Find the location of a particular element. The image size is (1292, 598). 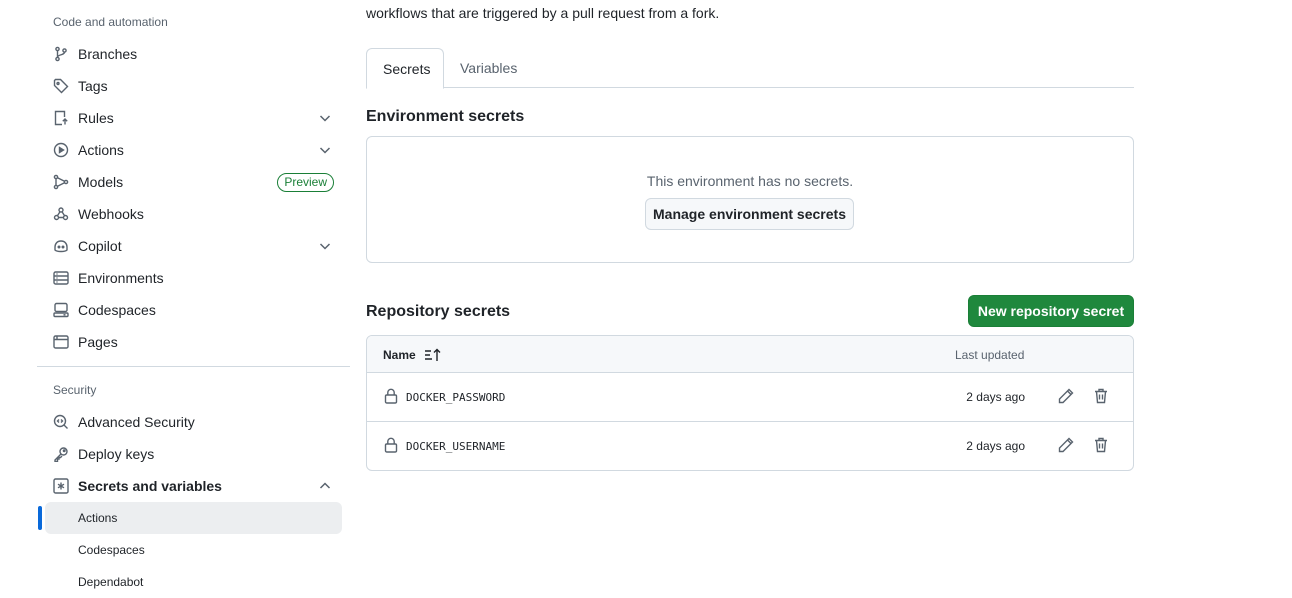

sidebar-item-label: Environments is located at coordinates (121, 278).